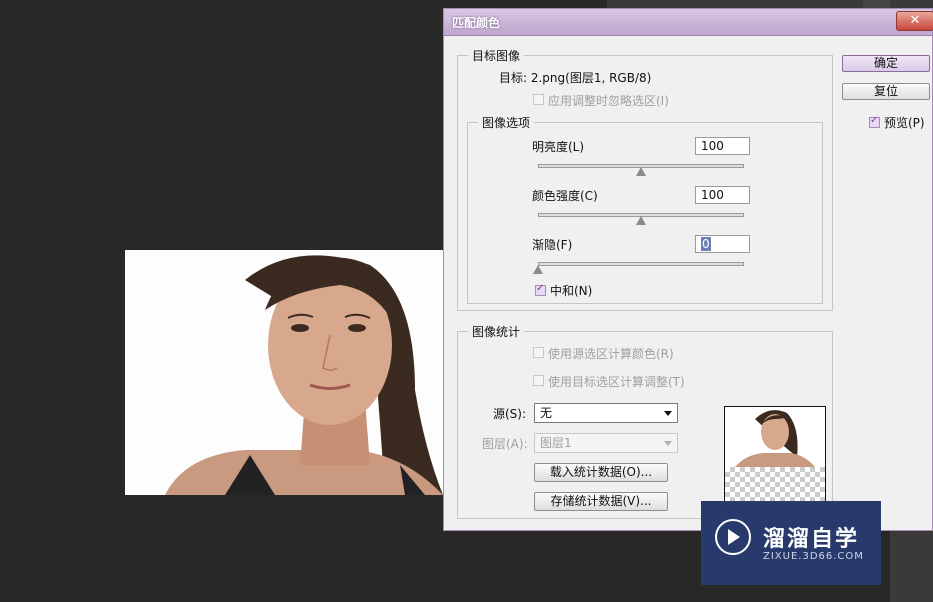  I want to click on fade-input: 0, so click(722, 244).